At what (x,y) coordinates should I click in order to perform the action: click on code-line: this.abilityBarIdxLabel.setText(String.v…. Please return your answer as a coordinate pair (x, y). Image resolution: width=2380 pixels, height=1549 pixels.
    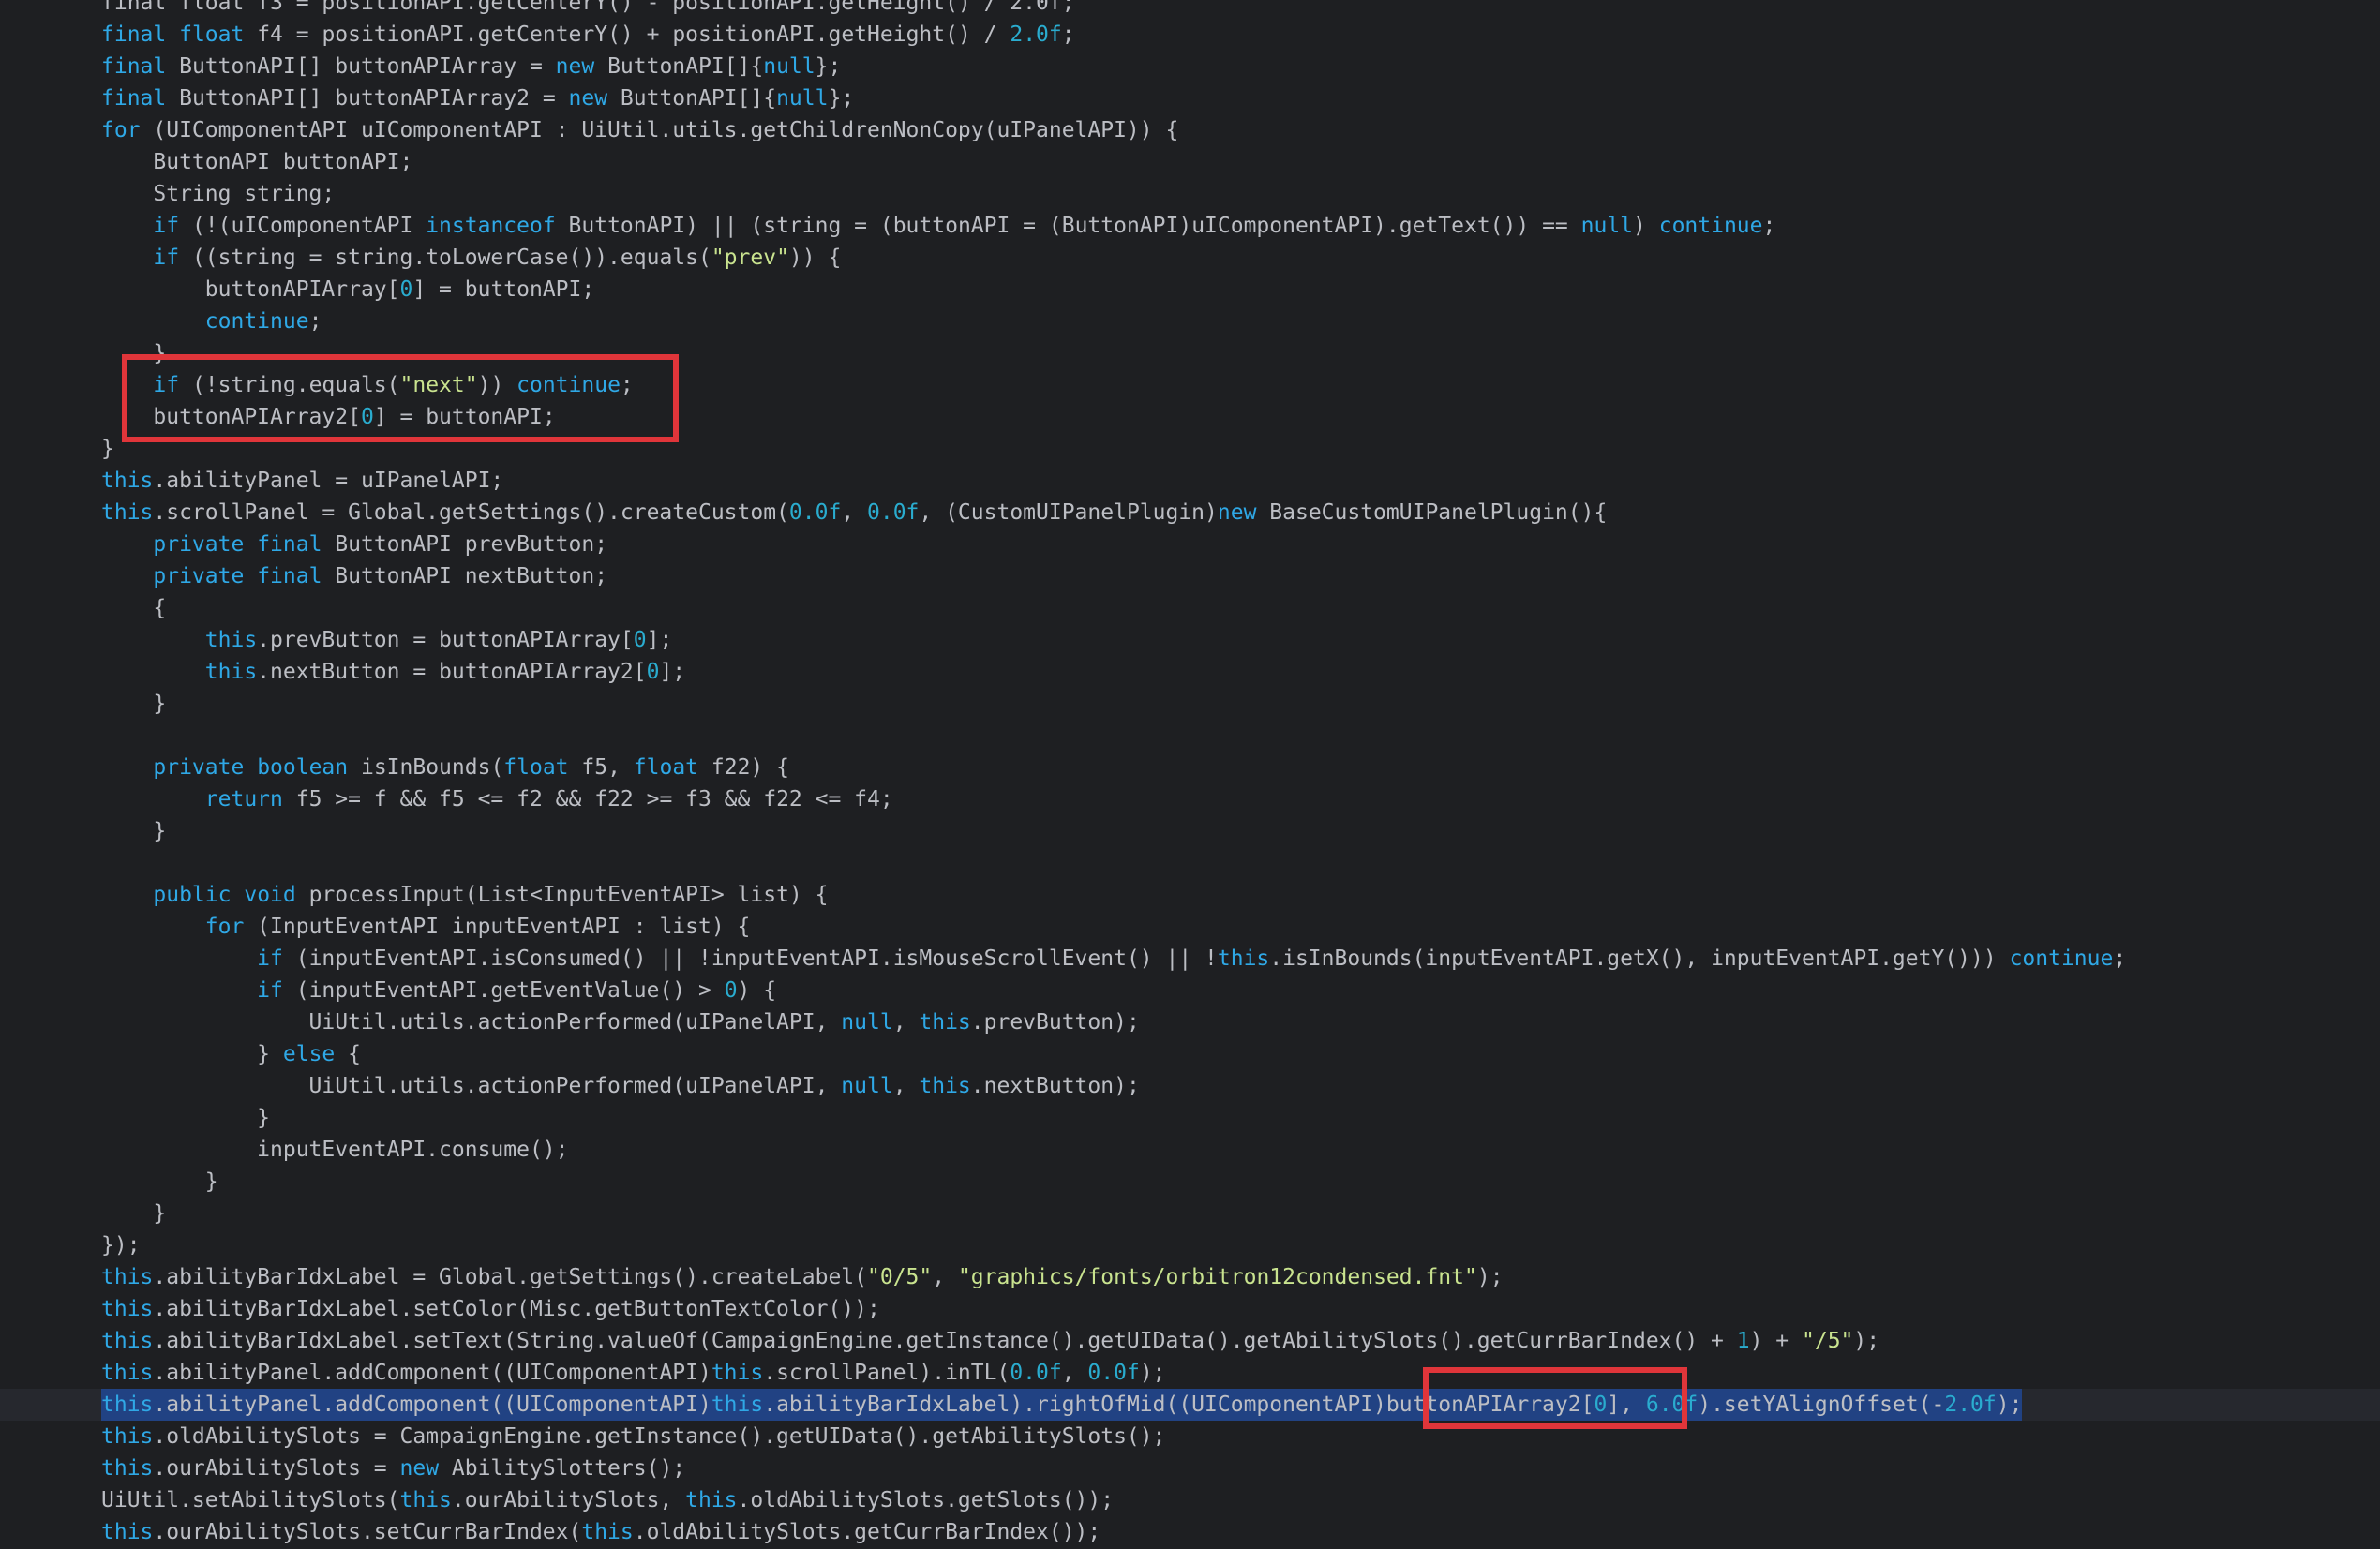
    Looking at the image, I should click on (1190, 1341).